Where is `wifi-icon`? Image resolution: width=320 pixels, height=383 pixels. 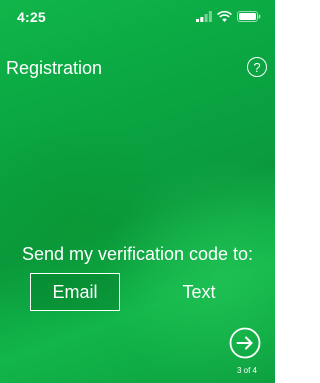
wifi-icon is located at coordinates (224, 16).